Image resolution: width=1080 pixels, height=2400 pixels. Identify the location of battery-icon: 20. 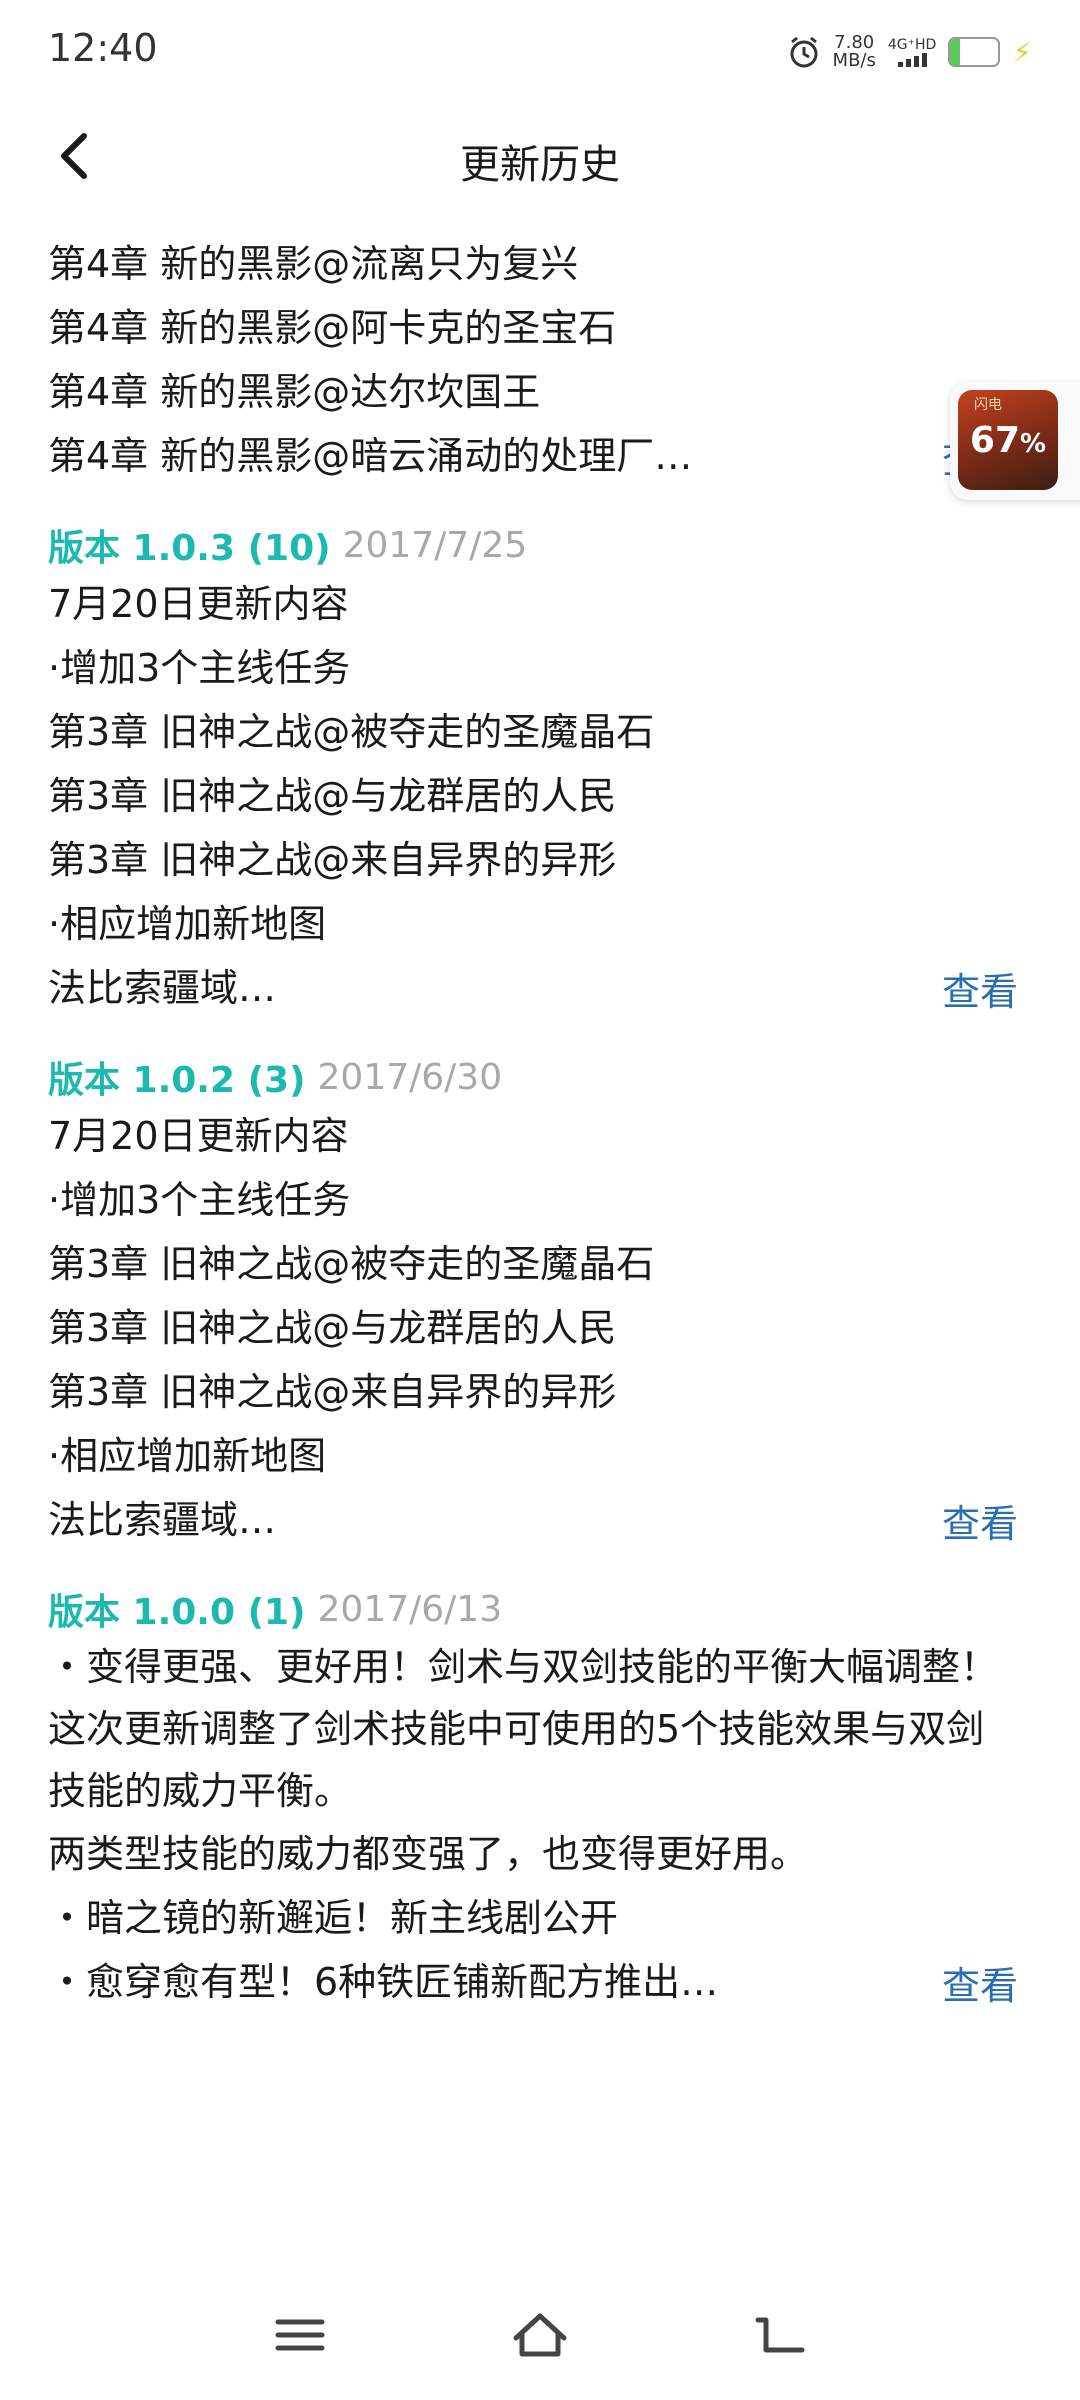
(974, 52).